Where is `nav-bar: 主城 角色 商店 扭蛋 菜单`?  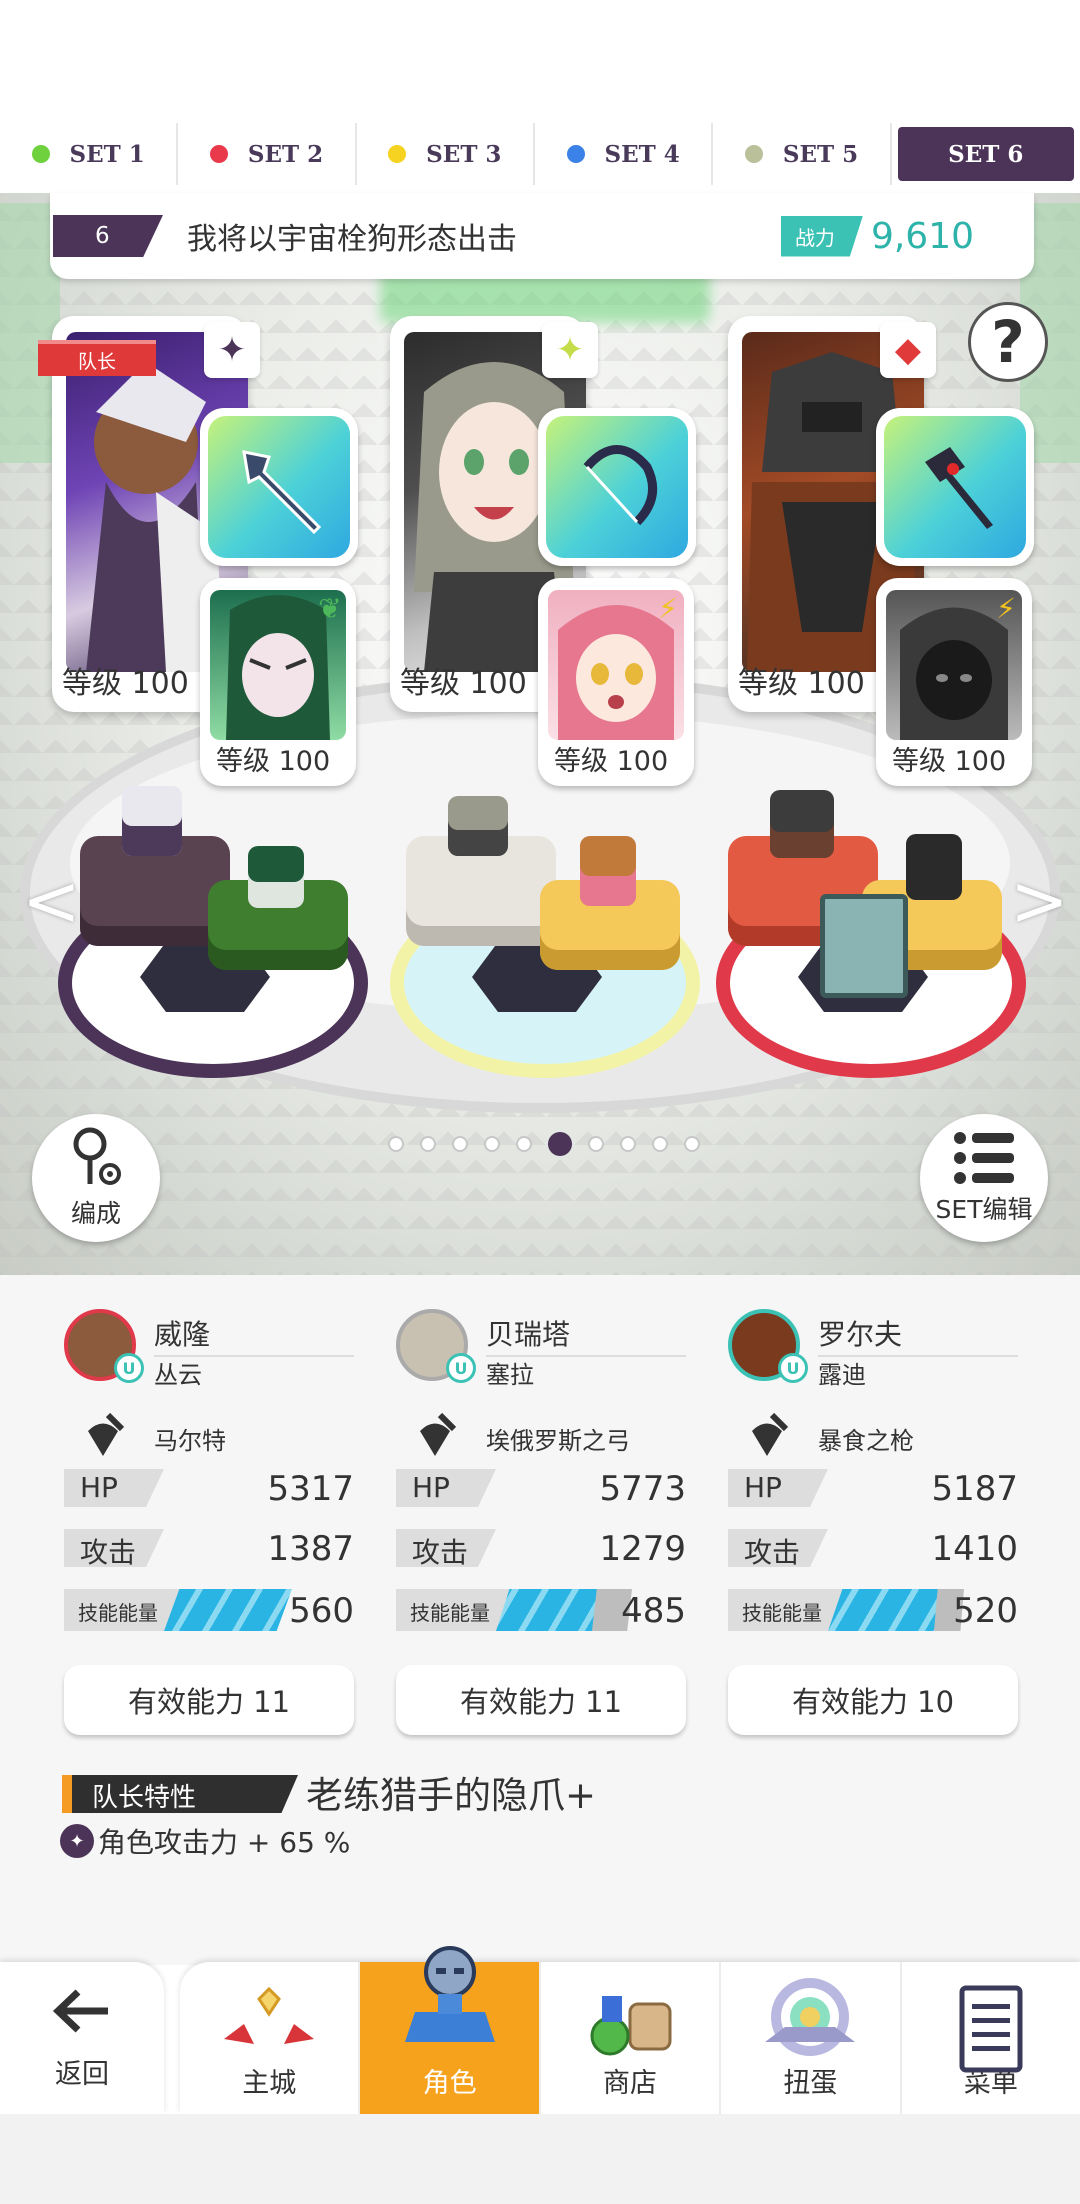 nav-bar: 主城 角色 商店 扭蛋 菜单 is located at coordinates (630, 2030).